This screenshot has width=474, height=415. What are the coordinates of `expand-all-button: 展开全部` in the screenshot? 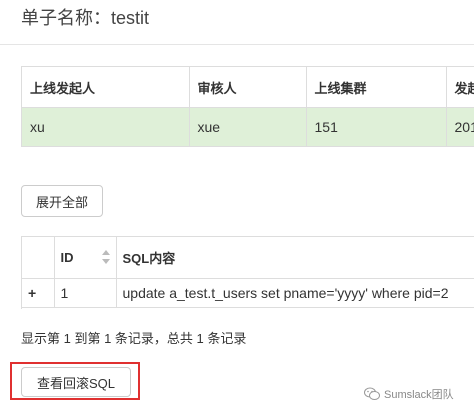 It's located at (62, 201).